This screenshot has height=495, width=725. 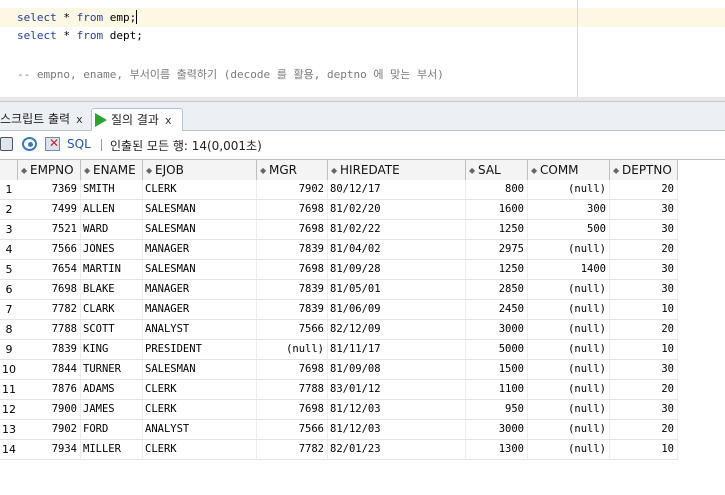 I want to click on cell-ename: KING, so click(x=112, y=349).